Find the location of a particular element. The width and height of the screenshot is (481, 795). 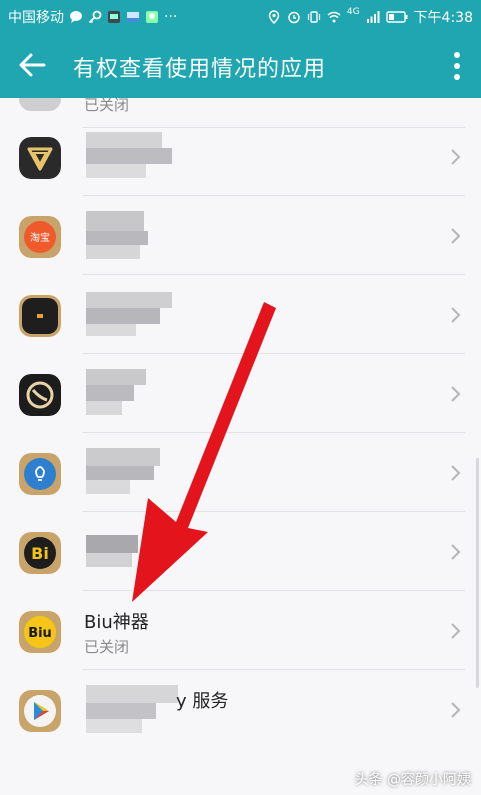

bi-app-icon: Bi is located at coordinates (40, 553).